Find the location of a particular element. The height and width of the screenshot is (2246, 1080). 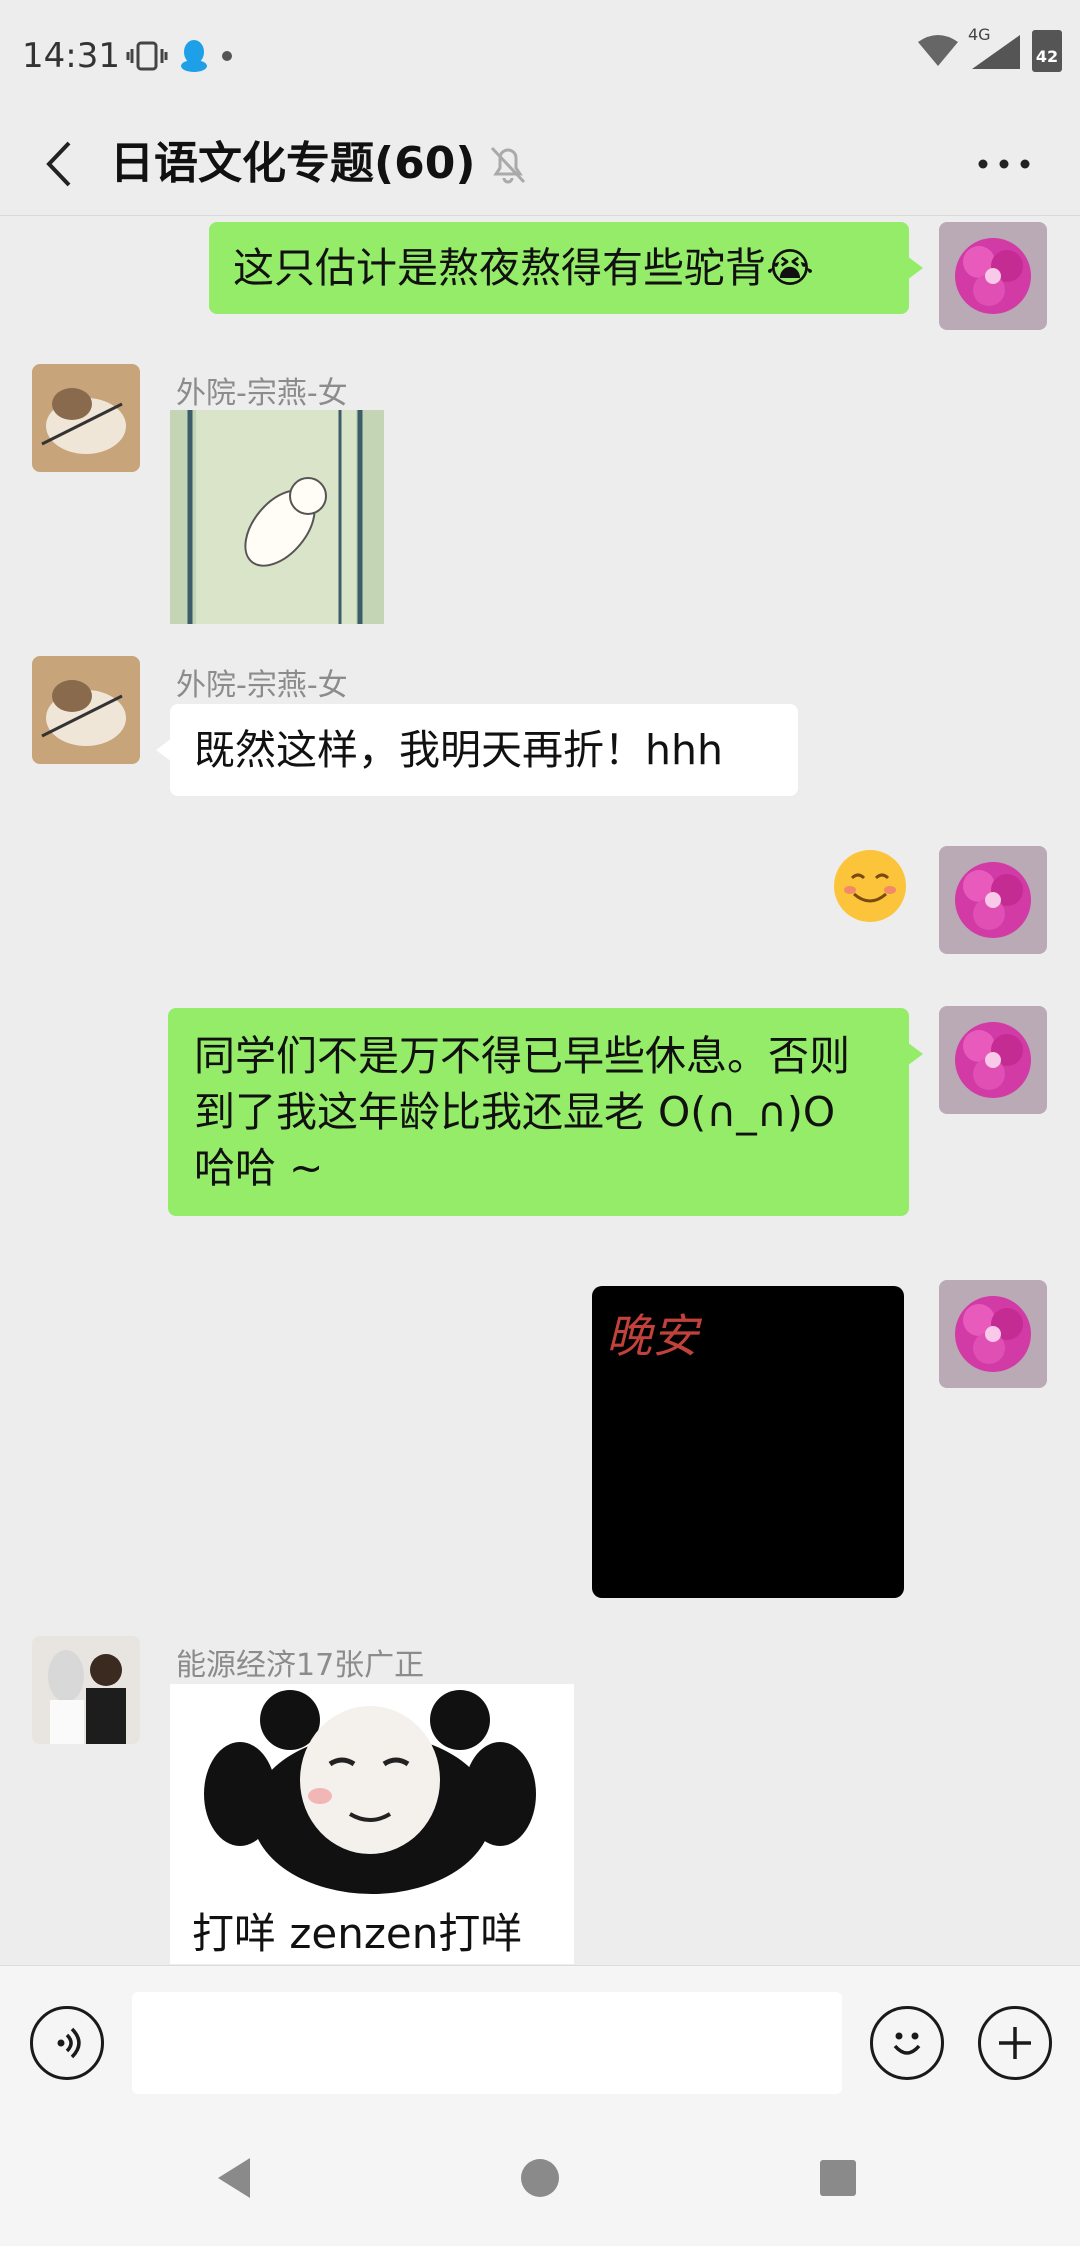

mute-bell-icon is located at coordinates (508, 164).